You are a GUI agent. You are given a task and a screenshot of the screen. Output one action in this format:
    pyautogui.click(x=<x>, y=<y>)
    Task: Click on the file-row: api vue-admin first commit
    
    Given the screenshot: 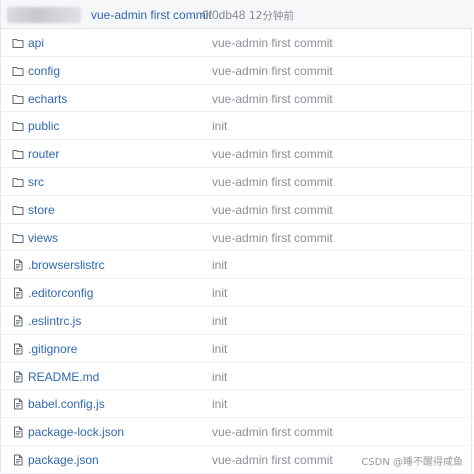 What is the action you would take?
    pyautogui.click(x=237, y=43)
    